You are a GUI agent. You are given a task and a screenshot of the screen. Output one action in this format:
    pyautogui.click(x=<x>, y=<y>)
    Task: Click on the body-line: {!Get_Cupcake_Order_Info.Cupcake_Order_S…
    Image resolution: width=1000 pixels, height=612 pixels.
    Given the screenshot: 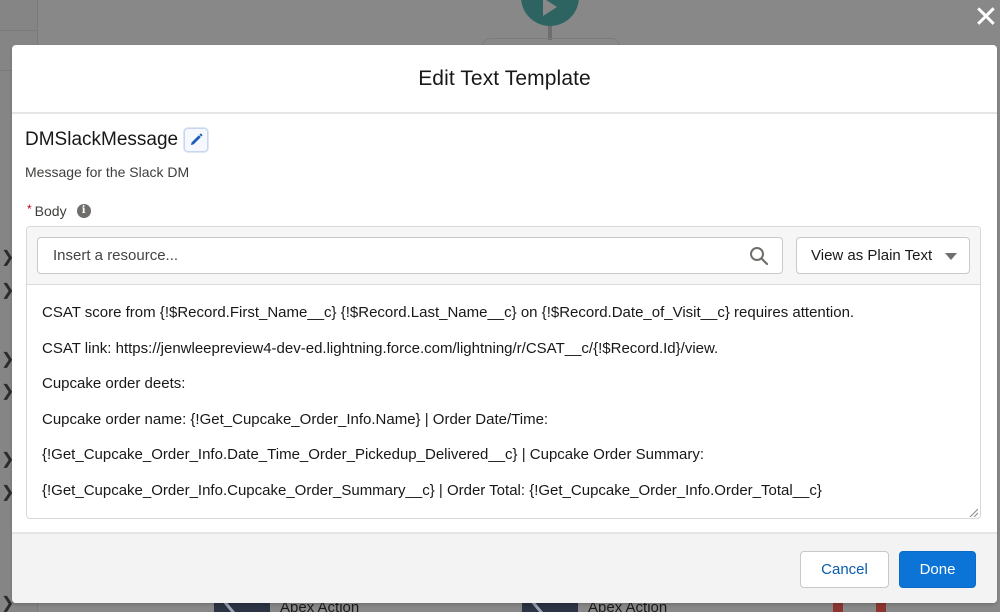 What is the action you would take?
    pyautogui.click(x=432, y=490)
    